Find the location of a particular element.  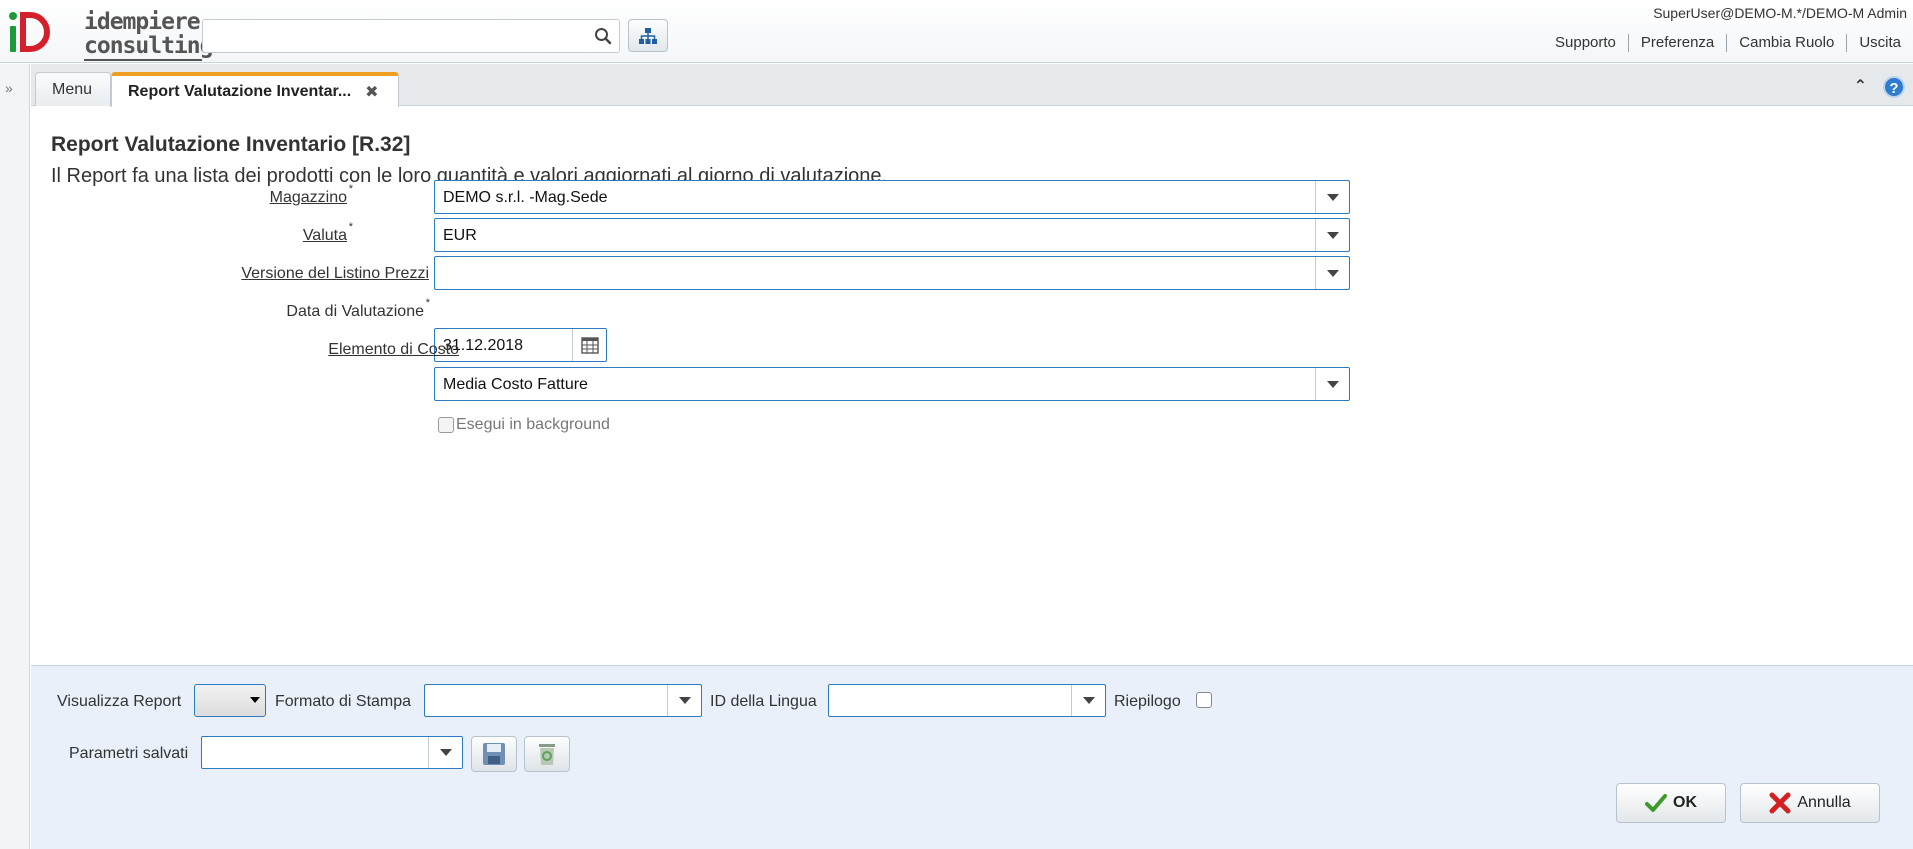

elemento-costo-dropdown-button is located at coordinates (1332, 384).